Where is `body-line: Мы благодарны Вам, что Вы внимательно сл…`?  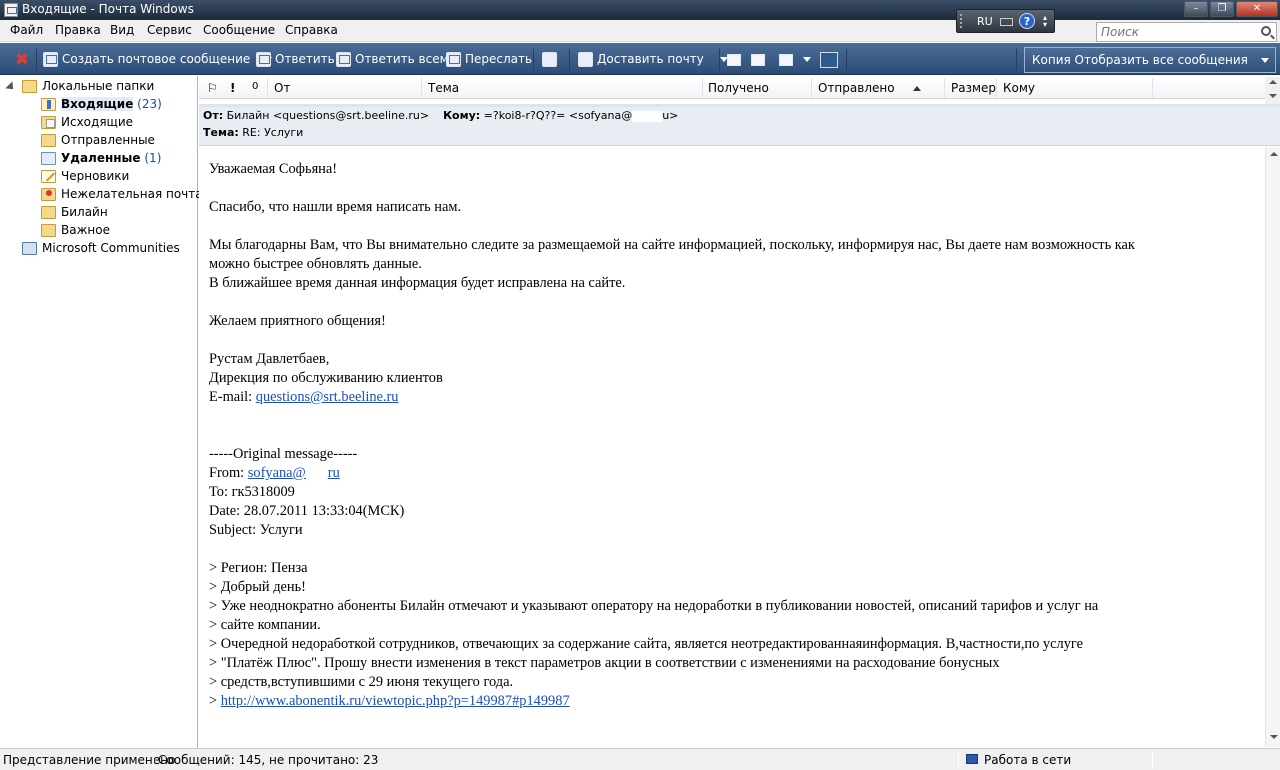
body-line: Мы благодарны Вам, что Вы внимательно сл… is located at coordinates (672, 245).